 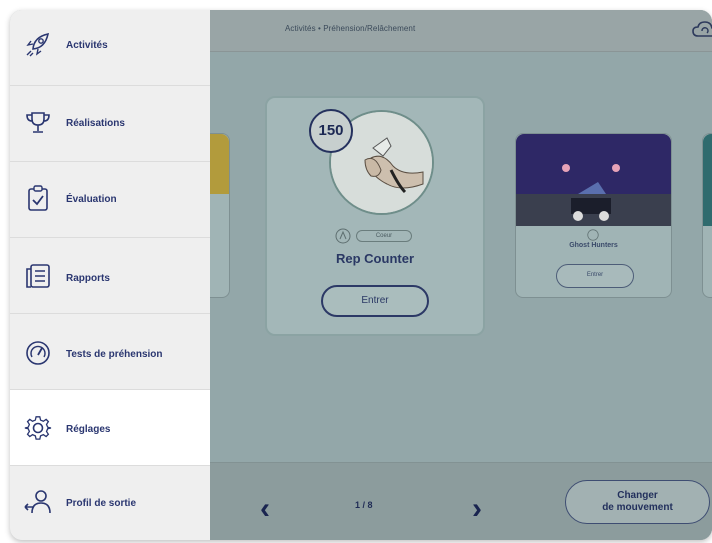 I want to click on clipboard-check-icon, so click(x=38, y=198).